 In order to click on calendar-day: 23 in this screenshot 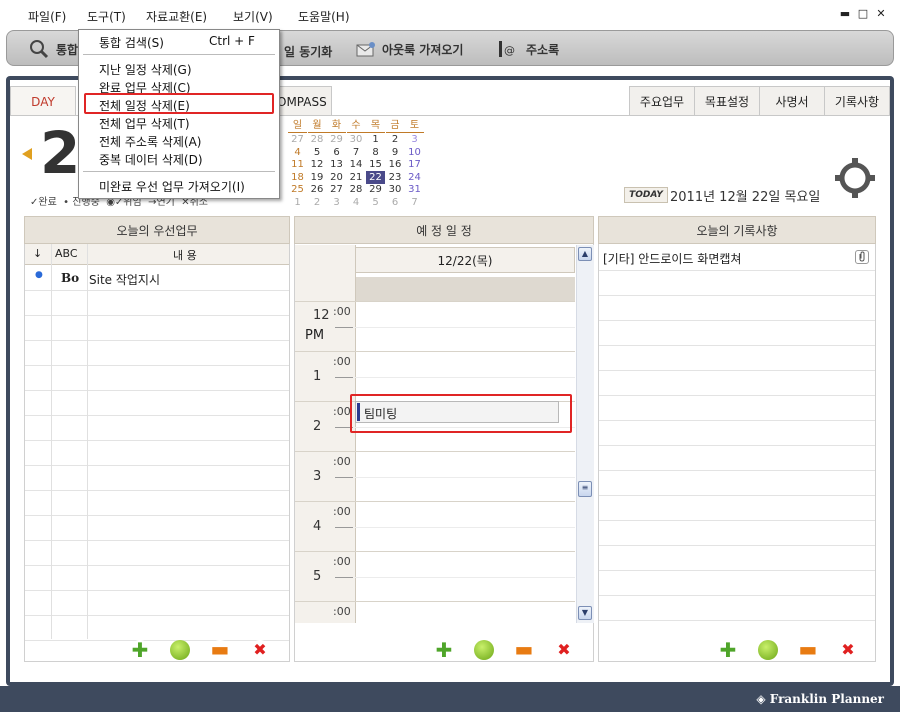, I will do `click(395, 177)`.